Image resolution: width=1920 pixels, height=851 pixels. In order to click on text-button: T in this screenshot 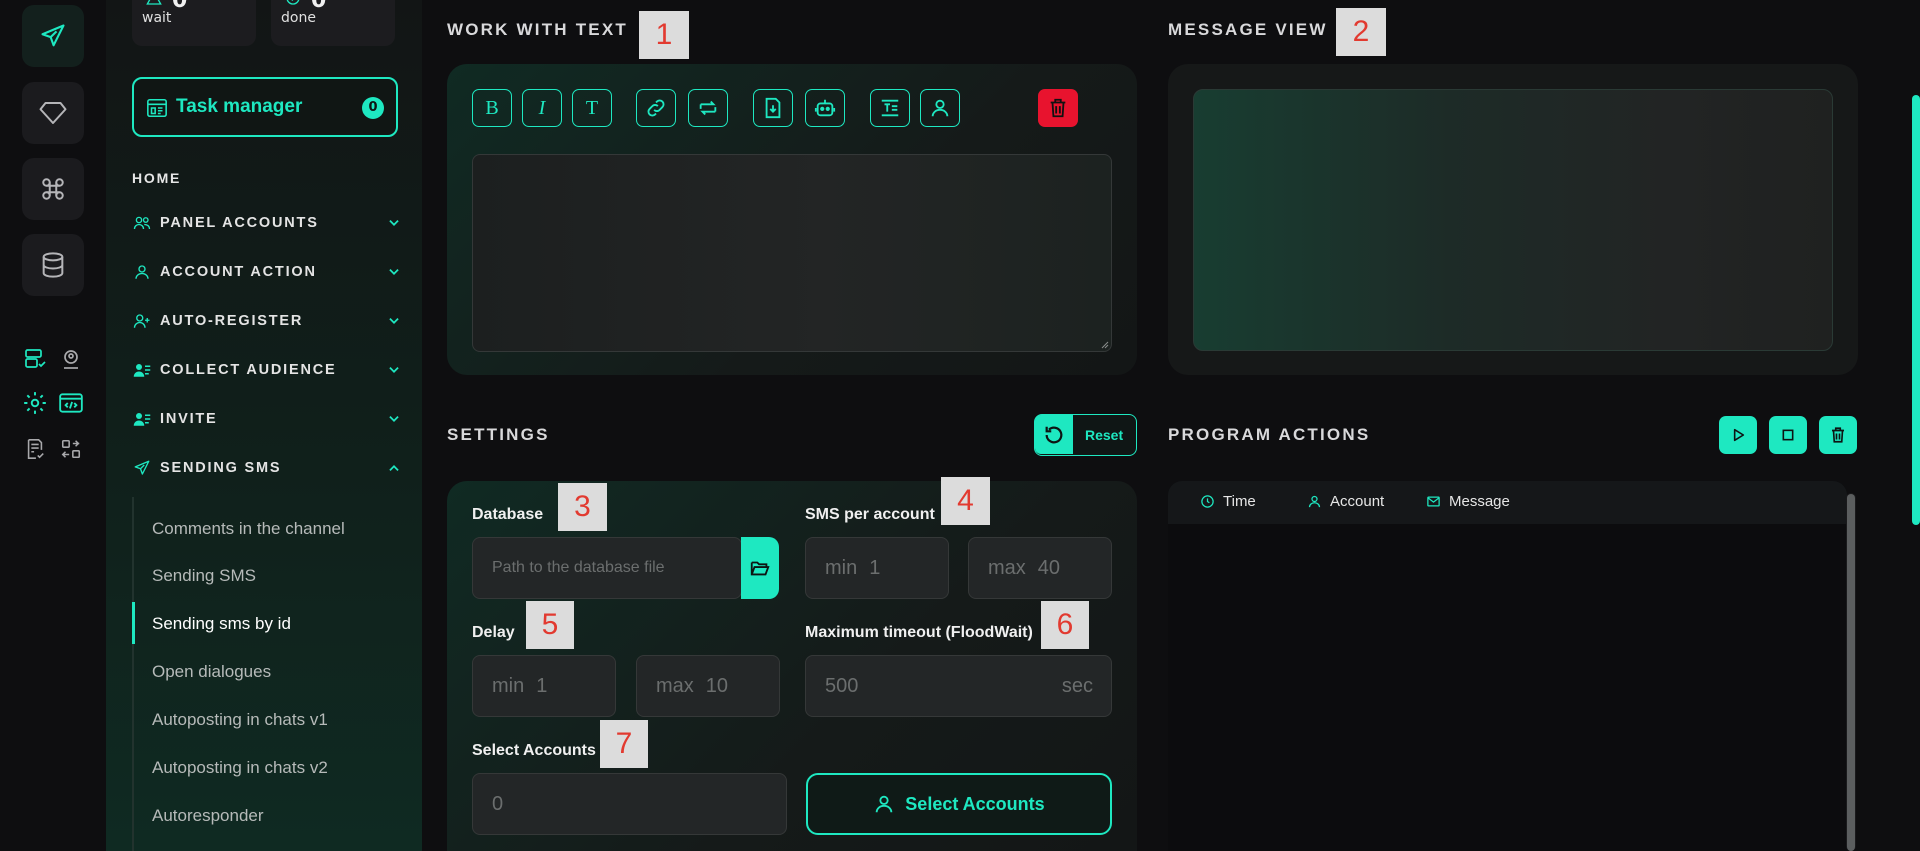, I will do `click(592, 108)`.